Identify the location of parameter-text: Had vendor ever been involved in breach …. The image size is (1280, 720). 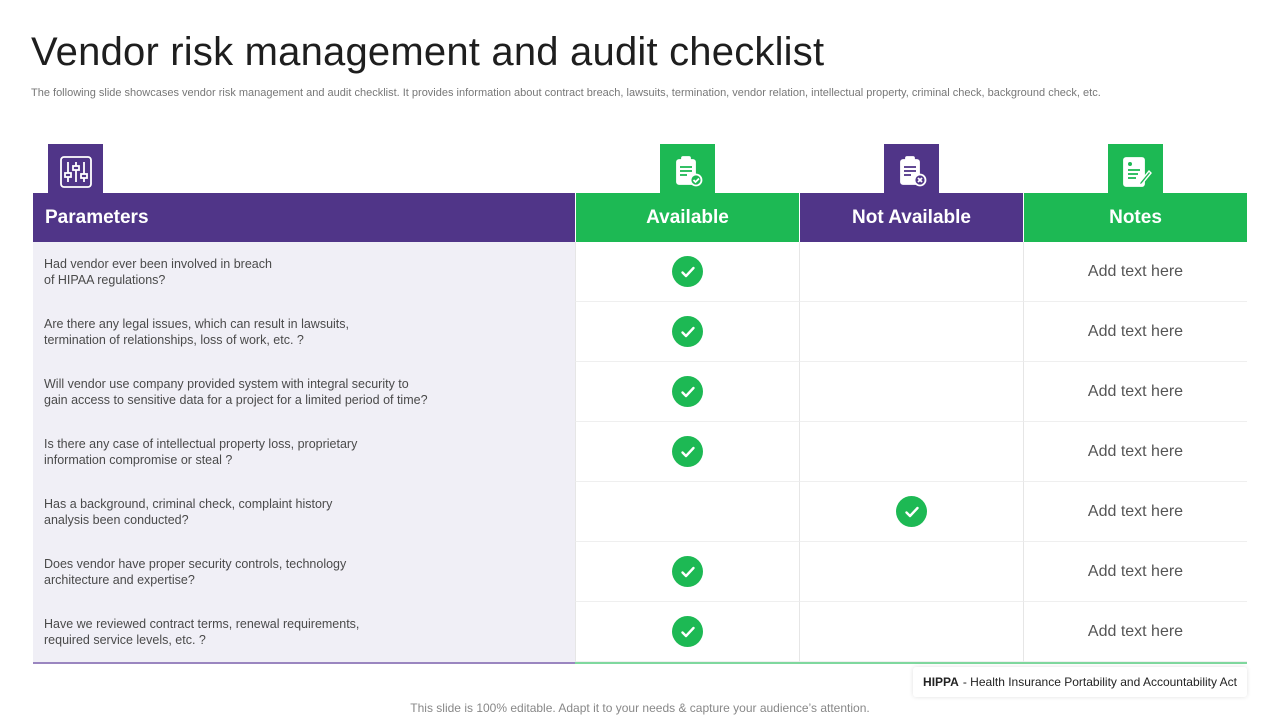
(158, 272).